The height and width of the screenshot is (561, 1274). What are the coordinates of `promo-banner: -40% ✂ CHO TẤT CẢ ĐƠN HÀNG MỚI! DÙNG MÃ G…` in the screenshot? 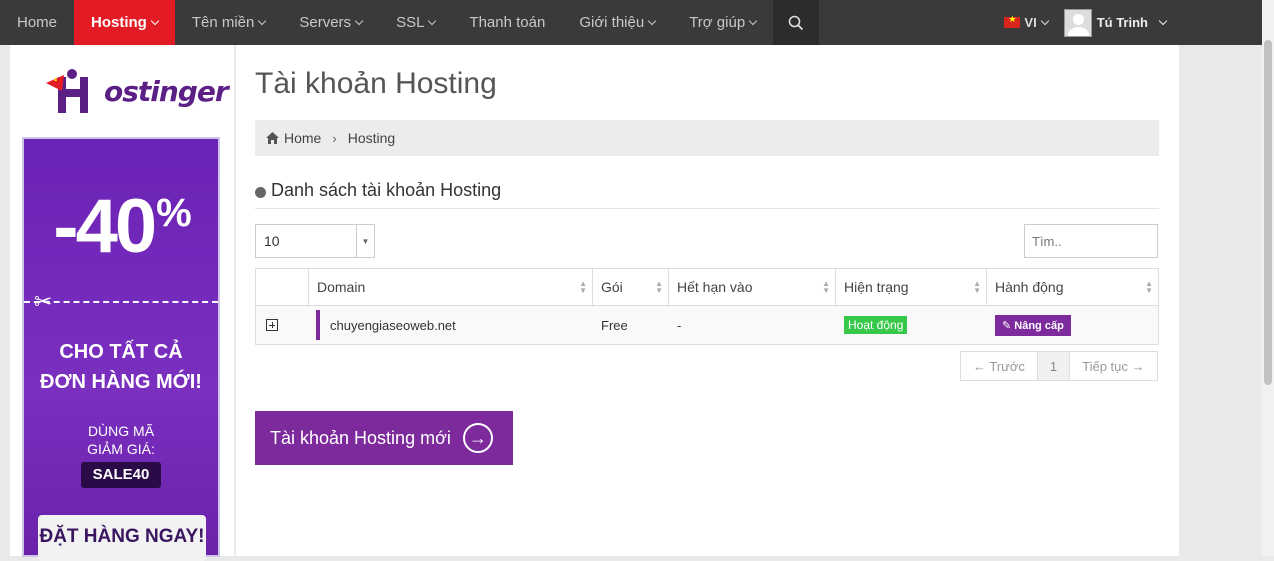 It's located at (121, 349).